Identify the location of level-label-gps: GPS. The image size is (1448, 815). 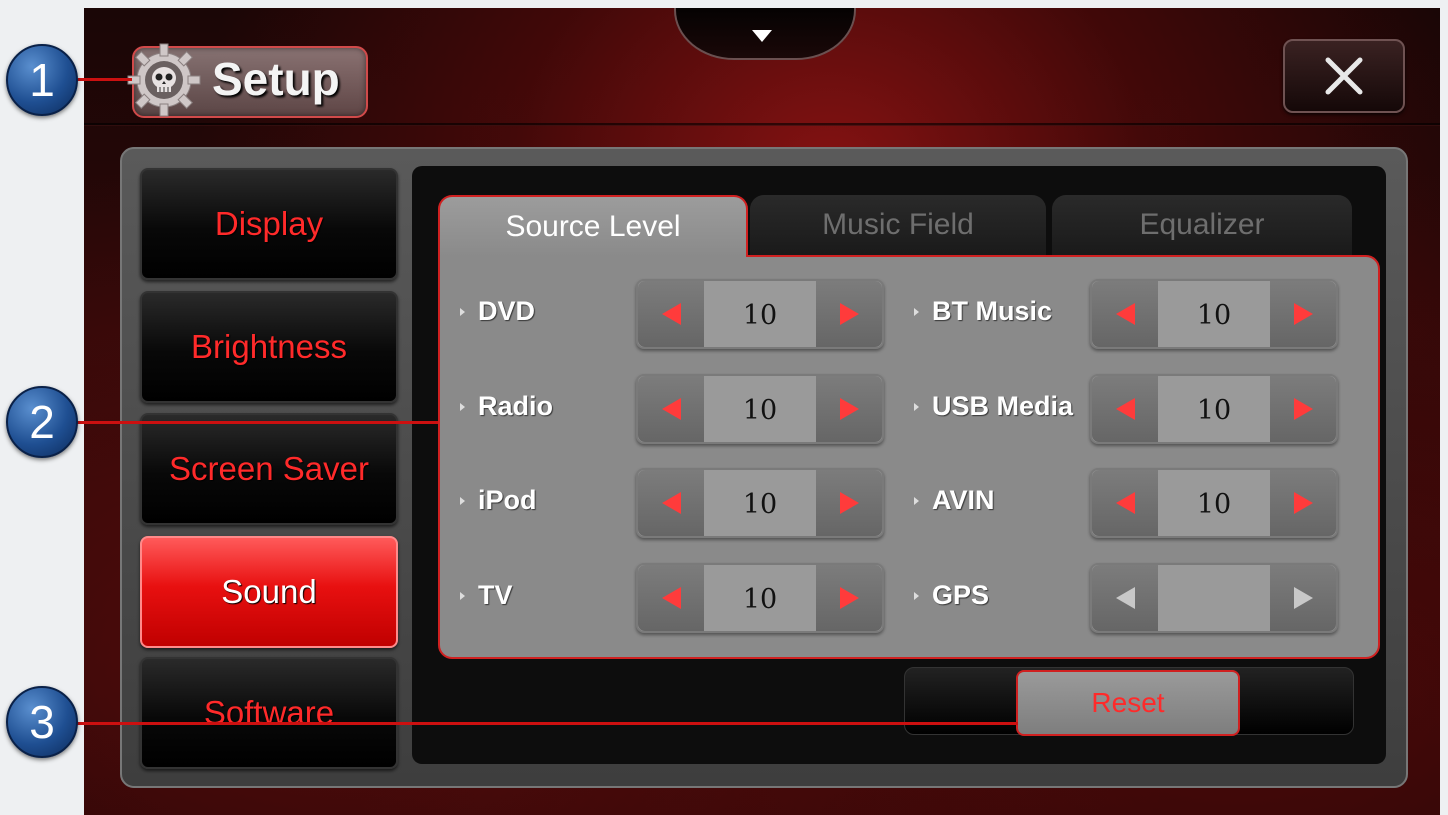
(961, 595).